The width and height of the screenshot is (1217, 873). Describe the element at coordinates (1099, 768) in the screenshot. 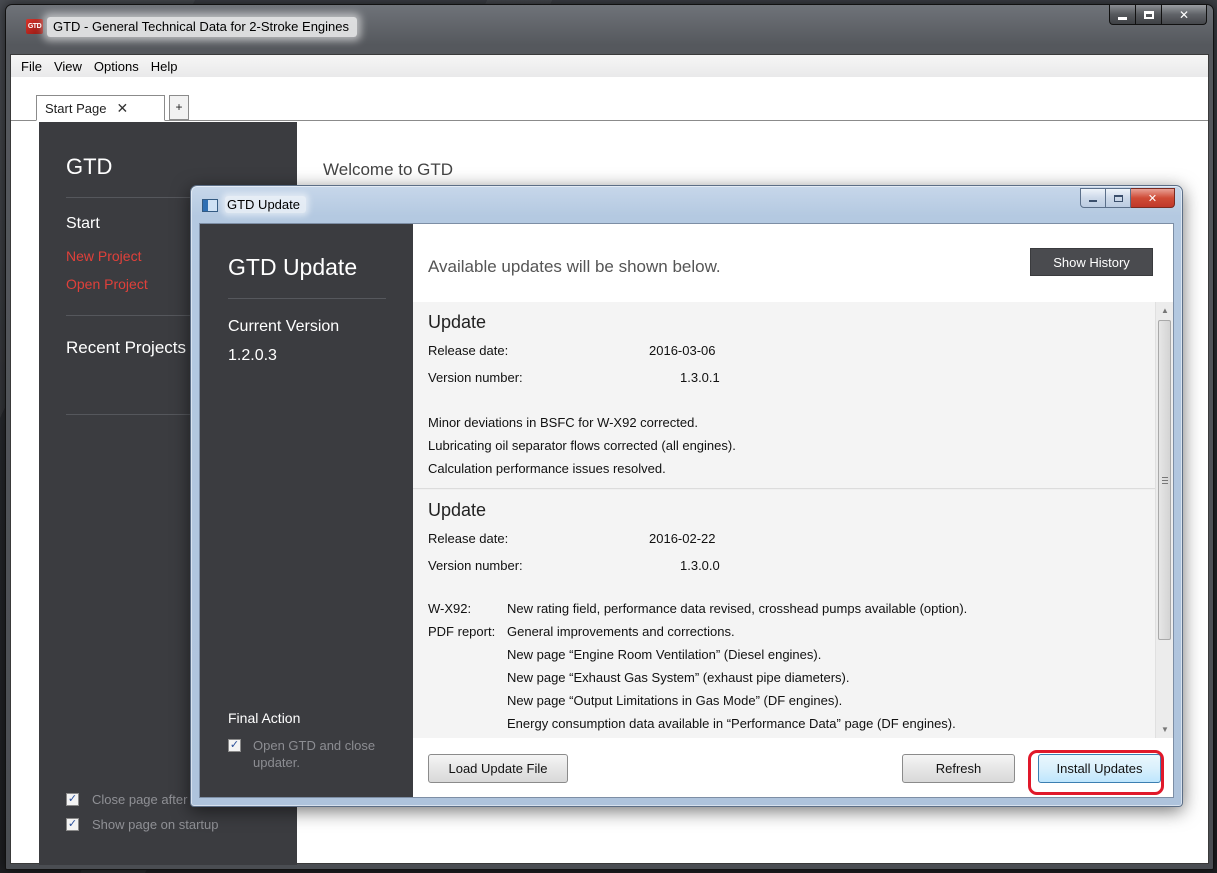

I see `install-updates-button: Install Updates` at that location.